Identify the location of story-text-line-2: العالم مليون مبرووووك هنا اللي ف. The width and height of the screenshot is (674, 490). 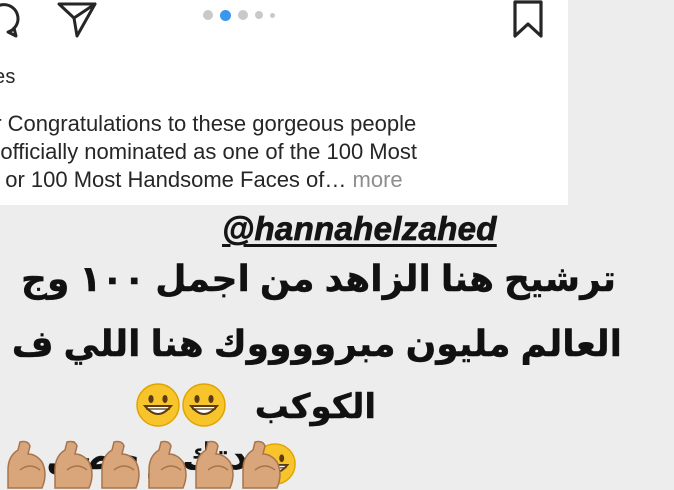
(317, 343).